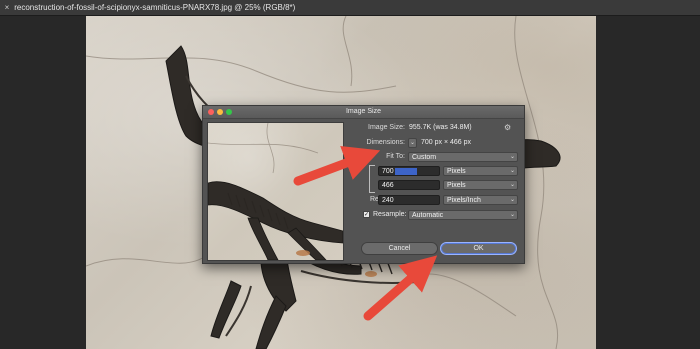 The image size is (700, 349). I want to click on height-unit-value: Pixels, so click(456, 185).